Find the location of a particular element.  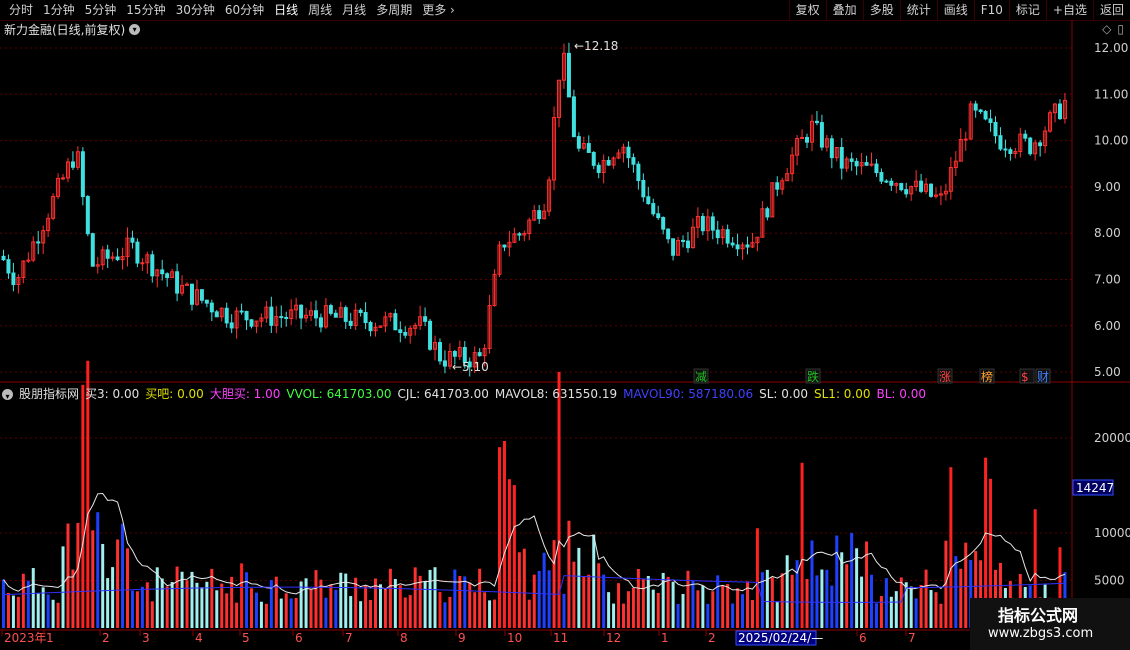

price-tick-label: 7.00 is located at coordinates (1107, 280).